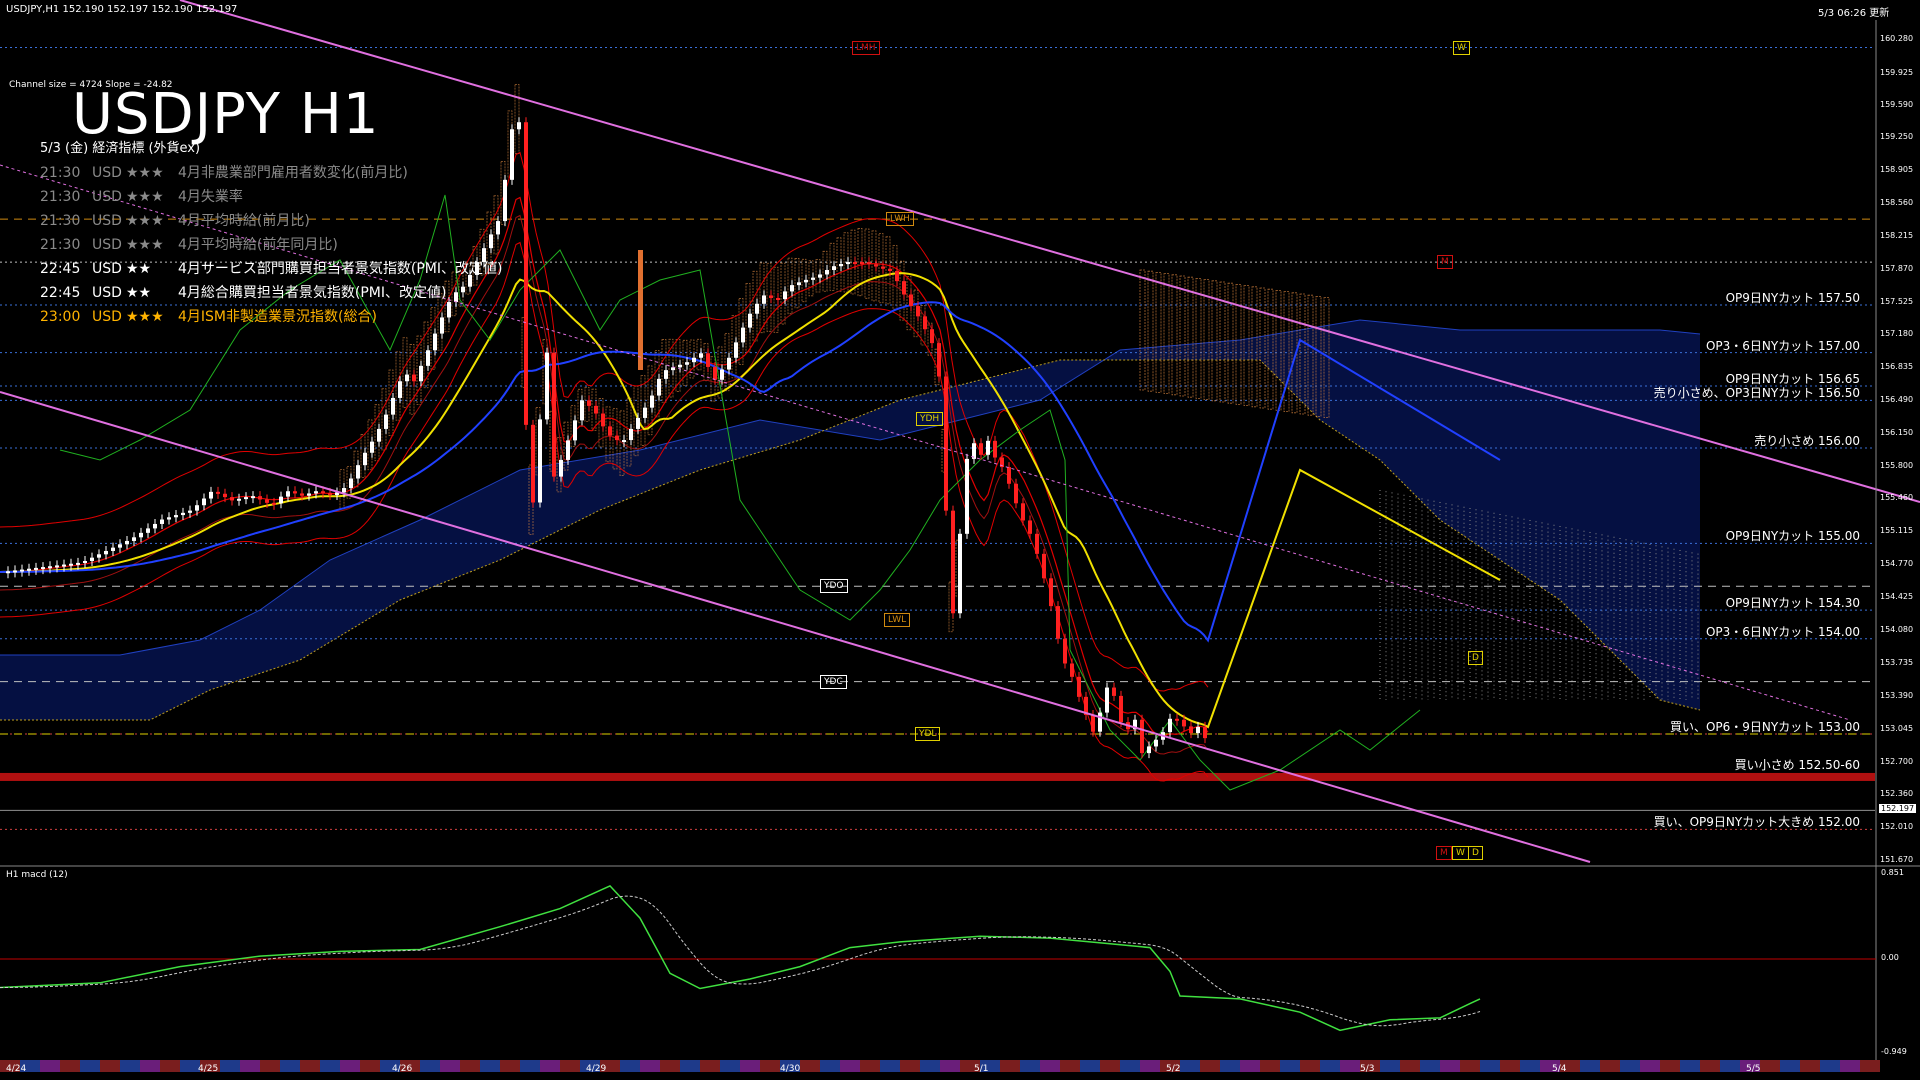 Image resolution: width=1920 pixels, height=1080 pixels. What do you see at coordinates (37, 875) in the screenshot?
I see `macd-title: H1 macd (12)` at bounding box center [37, 875].